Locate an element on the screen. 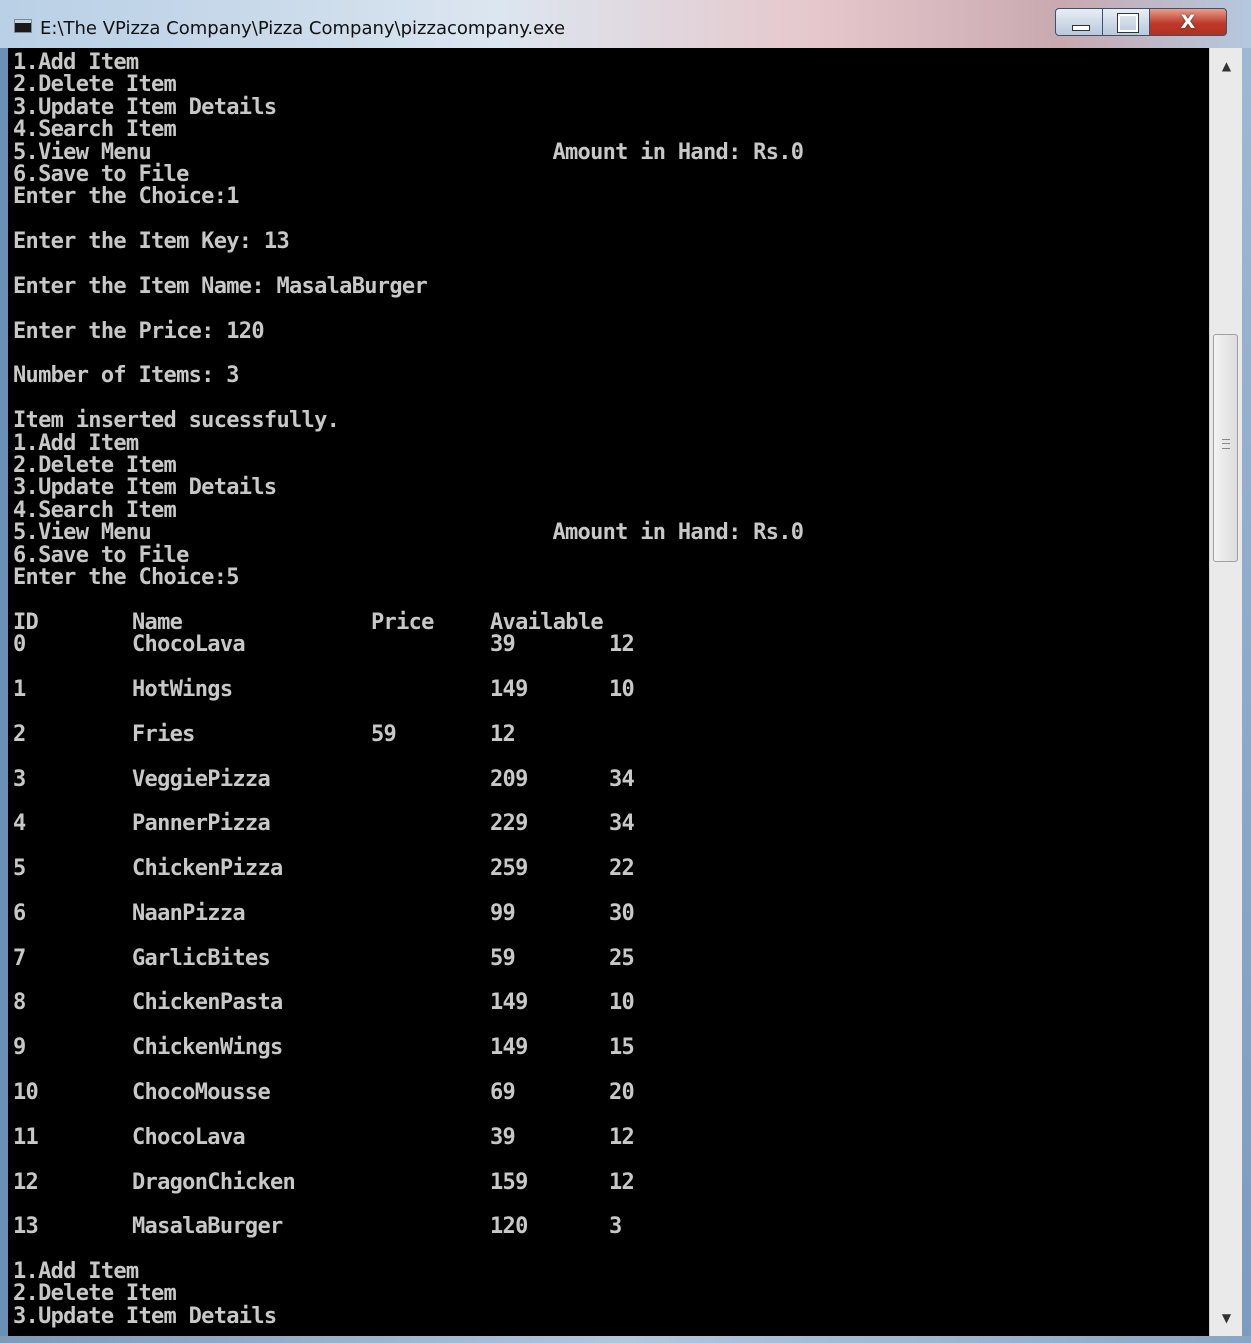 Image resolution: width=1251 pixels, height=1343 pixels. item-col-5: 12 is located at coordinates (622, 645).